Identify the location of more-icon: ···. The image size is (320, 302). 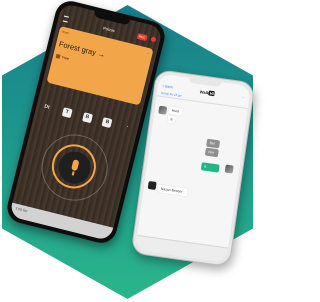
(244, 97).